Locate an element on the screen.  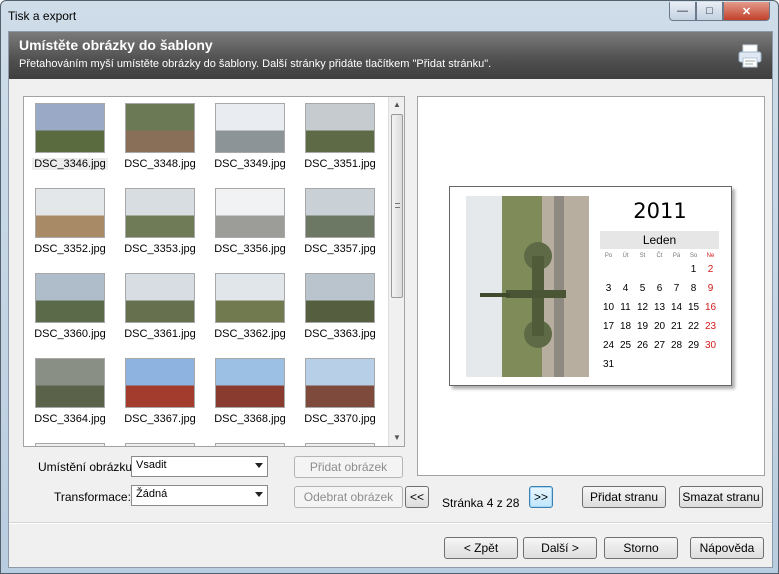
scrollbar-thumb is located at coordinates (397, 206).